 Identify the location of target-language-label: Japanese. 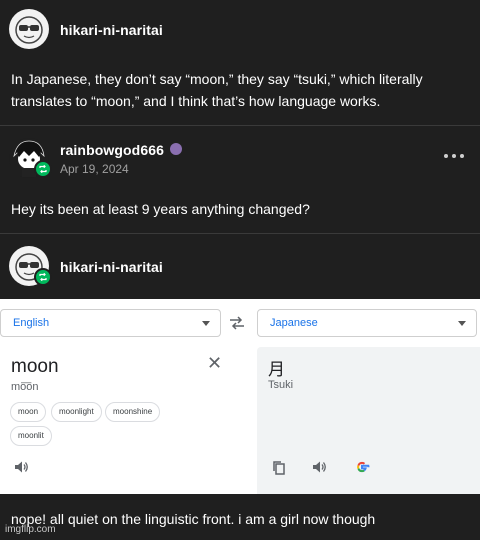
(294, 323).